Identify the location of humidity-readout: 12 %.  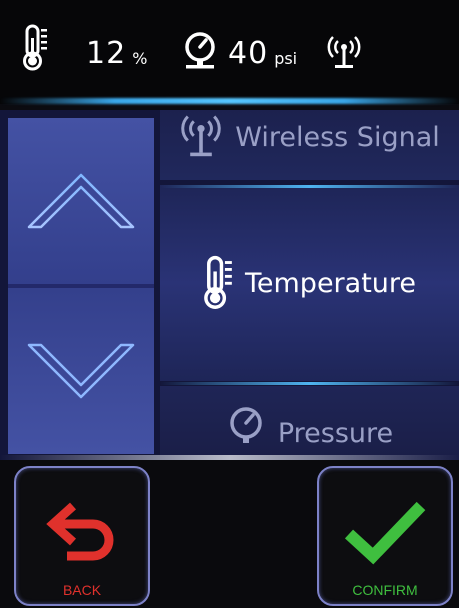
(116, 53).